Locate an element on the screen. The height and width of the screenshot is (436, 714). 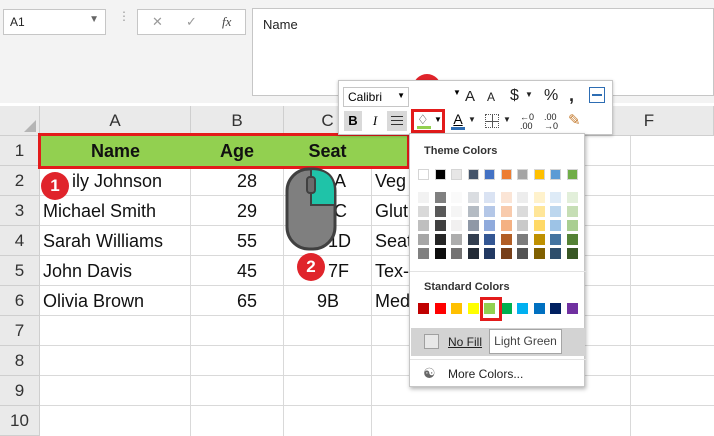
row-header-5: 5 is located at coordinates (20, 271).